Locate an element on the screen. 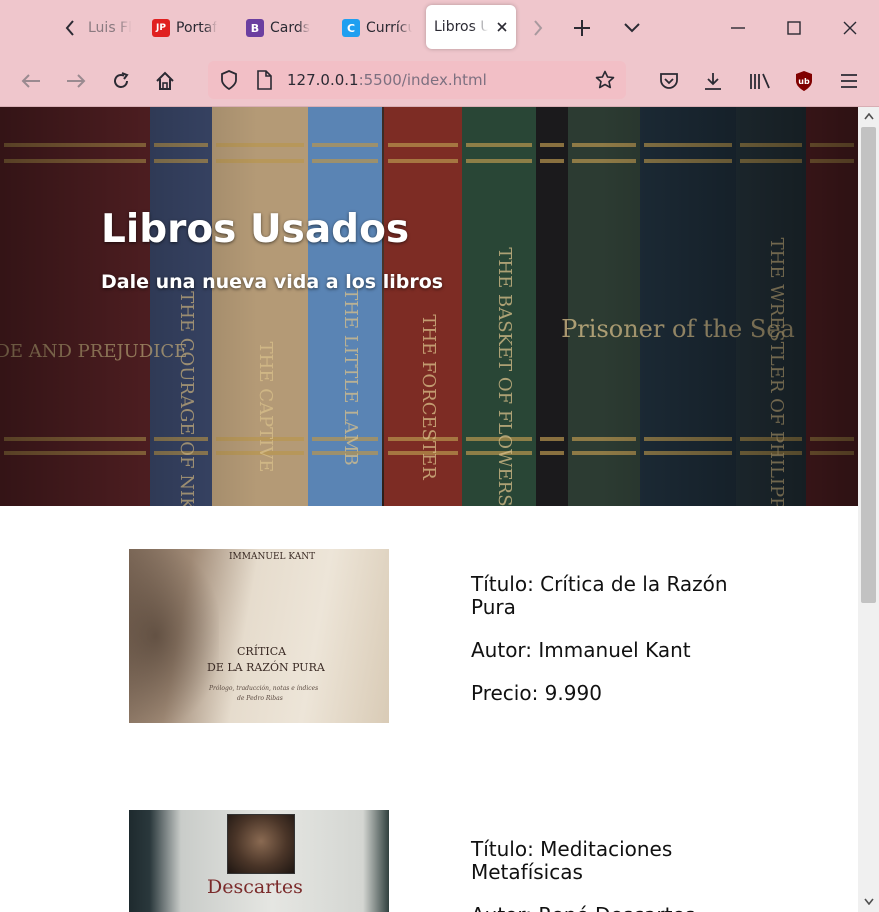 This screenshot has height=912, width=879. star-icon is located at coordinates (605, 79).